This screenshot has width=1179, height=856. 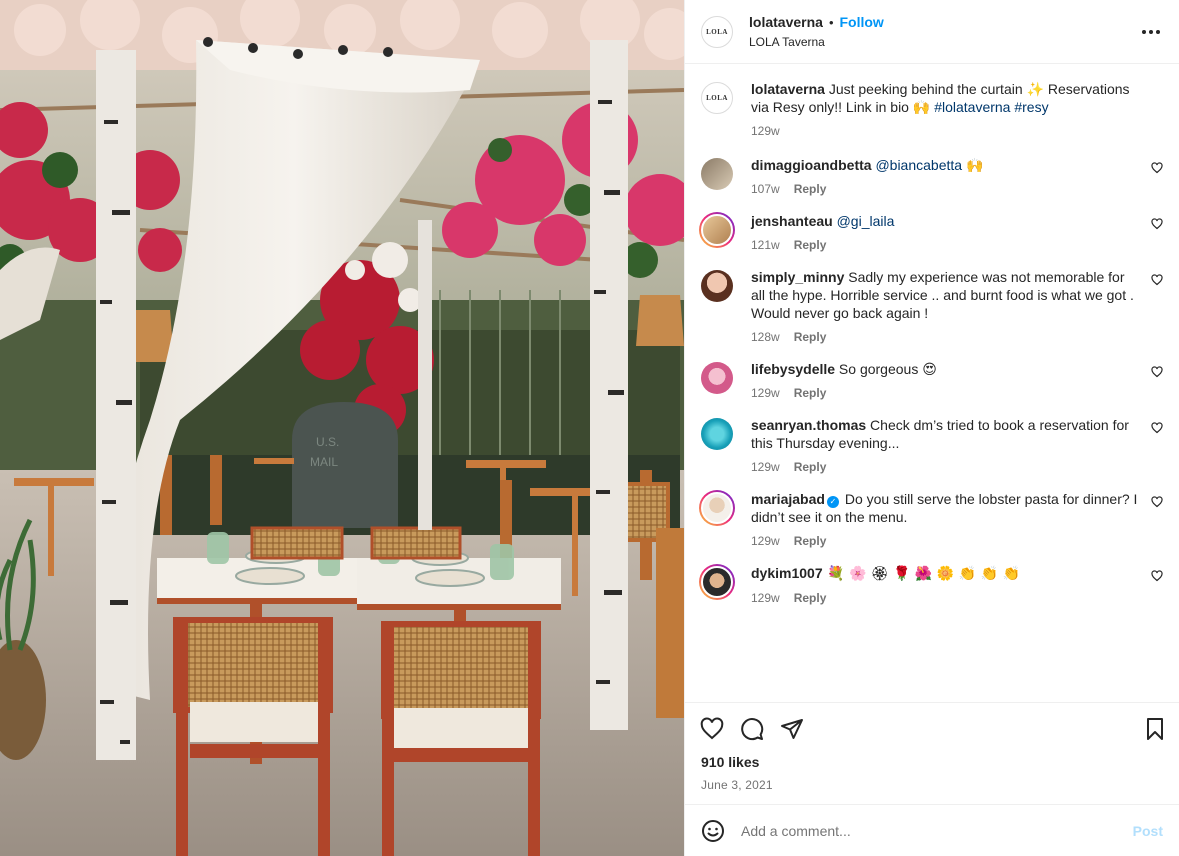 I want to click on comment-text: dimaggioandbetta @biancabetta 🙌, so click(x=945, y=165).